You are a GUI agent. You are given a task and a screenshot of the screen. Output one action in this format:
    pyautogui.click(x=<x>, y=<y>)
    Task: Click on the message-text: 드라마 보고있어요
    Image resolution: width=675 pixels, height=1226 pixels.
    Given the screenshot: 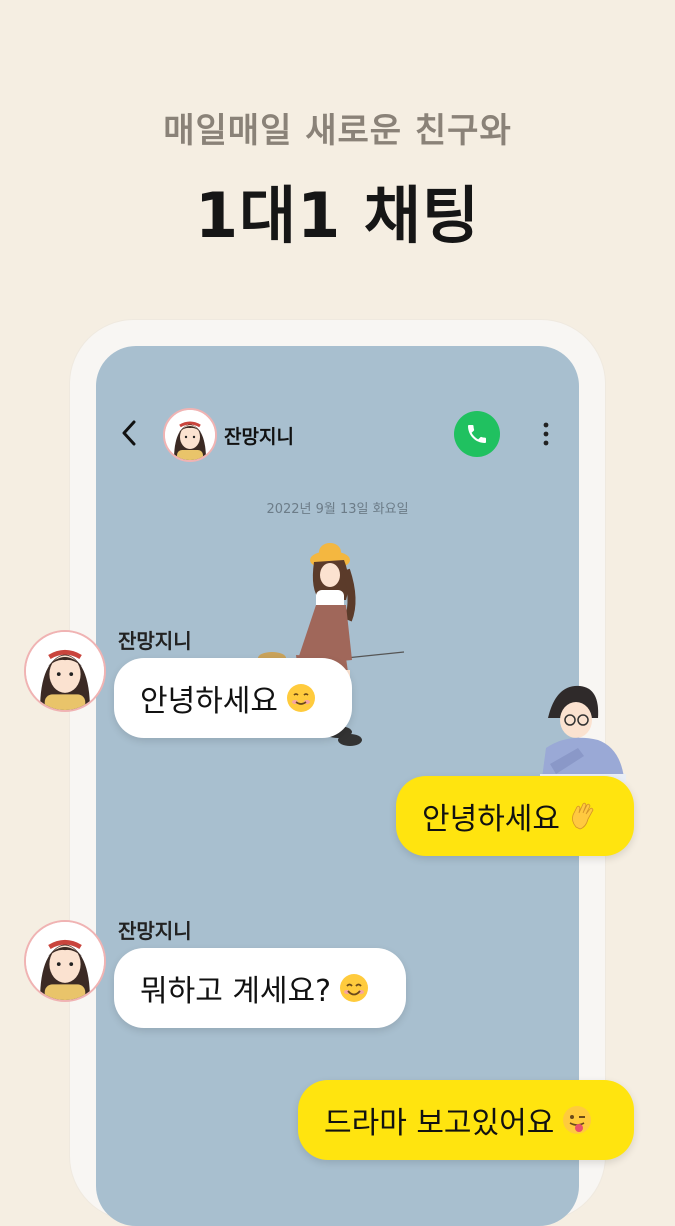 What is the action you would take?
    pyautogui.click(x=439, y=1123)
    